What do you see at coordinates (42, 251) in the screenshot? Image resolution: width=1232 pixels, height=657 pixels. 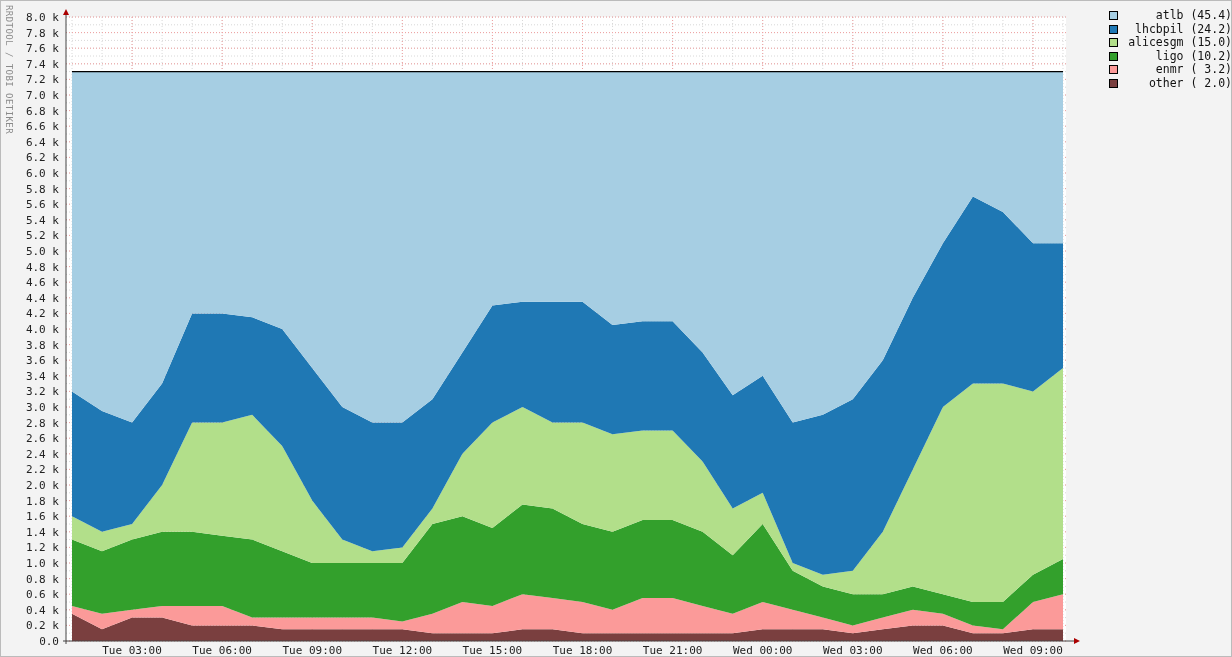 I see `y-tick-label: 5.0 k` at bounding box center [42, 251].